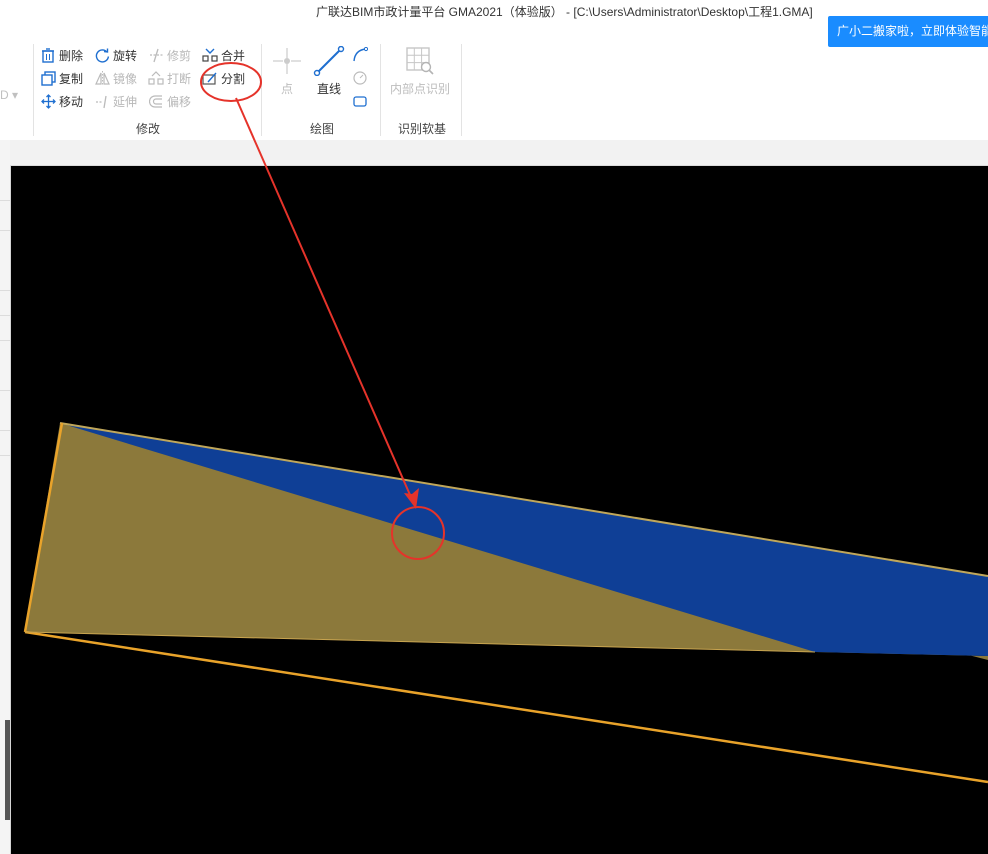  Describe the element at coordinates (5, 497) in the screenshot. I see `left-side-panel` at that location.